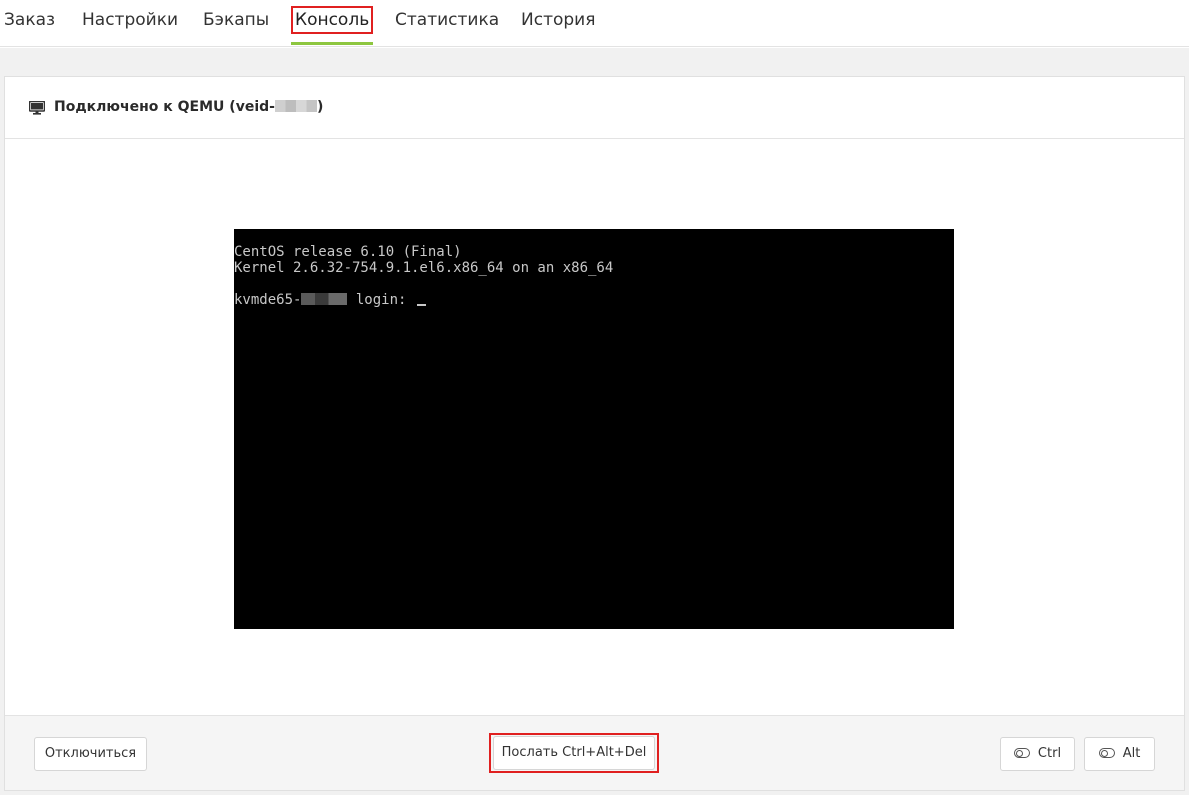 The height and width of the screenshot is (795, 1189). Describe the element at coordinates (558, 20) in the screenshot. I see `tab-history-label: История` at that location.